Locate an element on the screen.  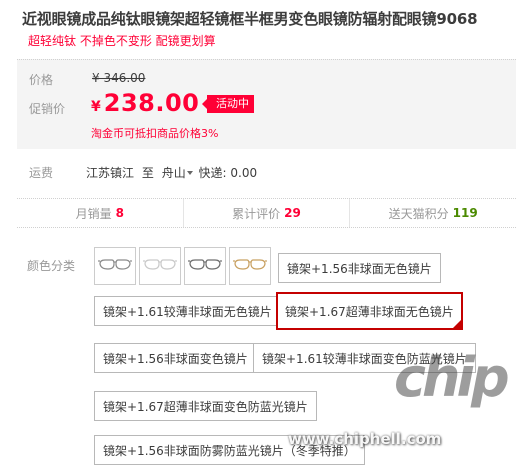
swatch-frame-silver is located at coordinates (160, 266).